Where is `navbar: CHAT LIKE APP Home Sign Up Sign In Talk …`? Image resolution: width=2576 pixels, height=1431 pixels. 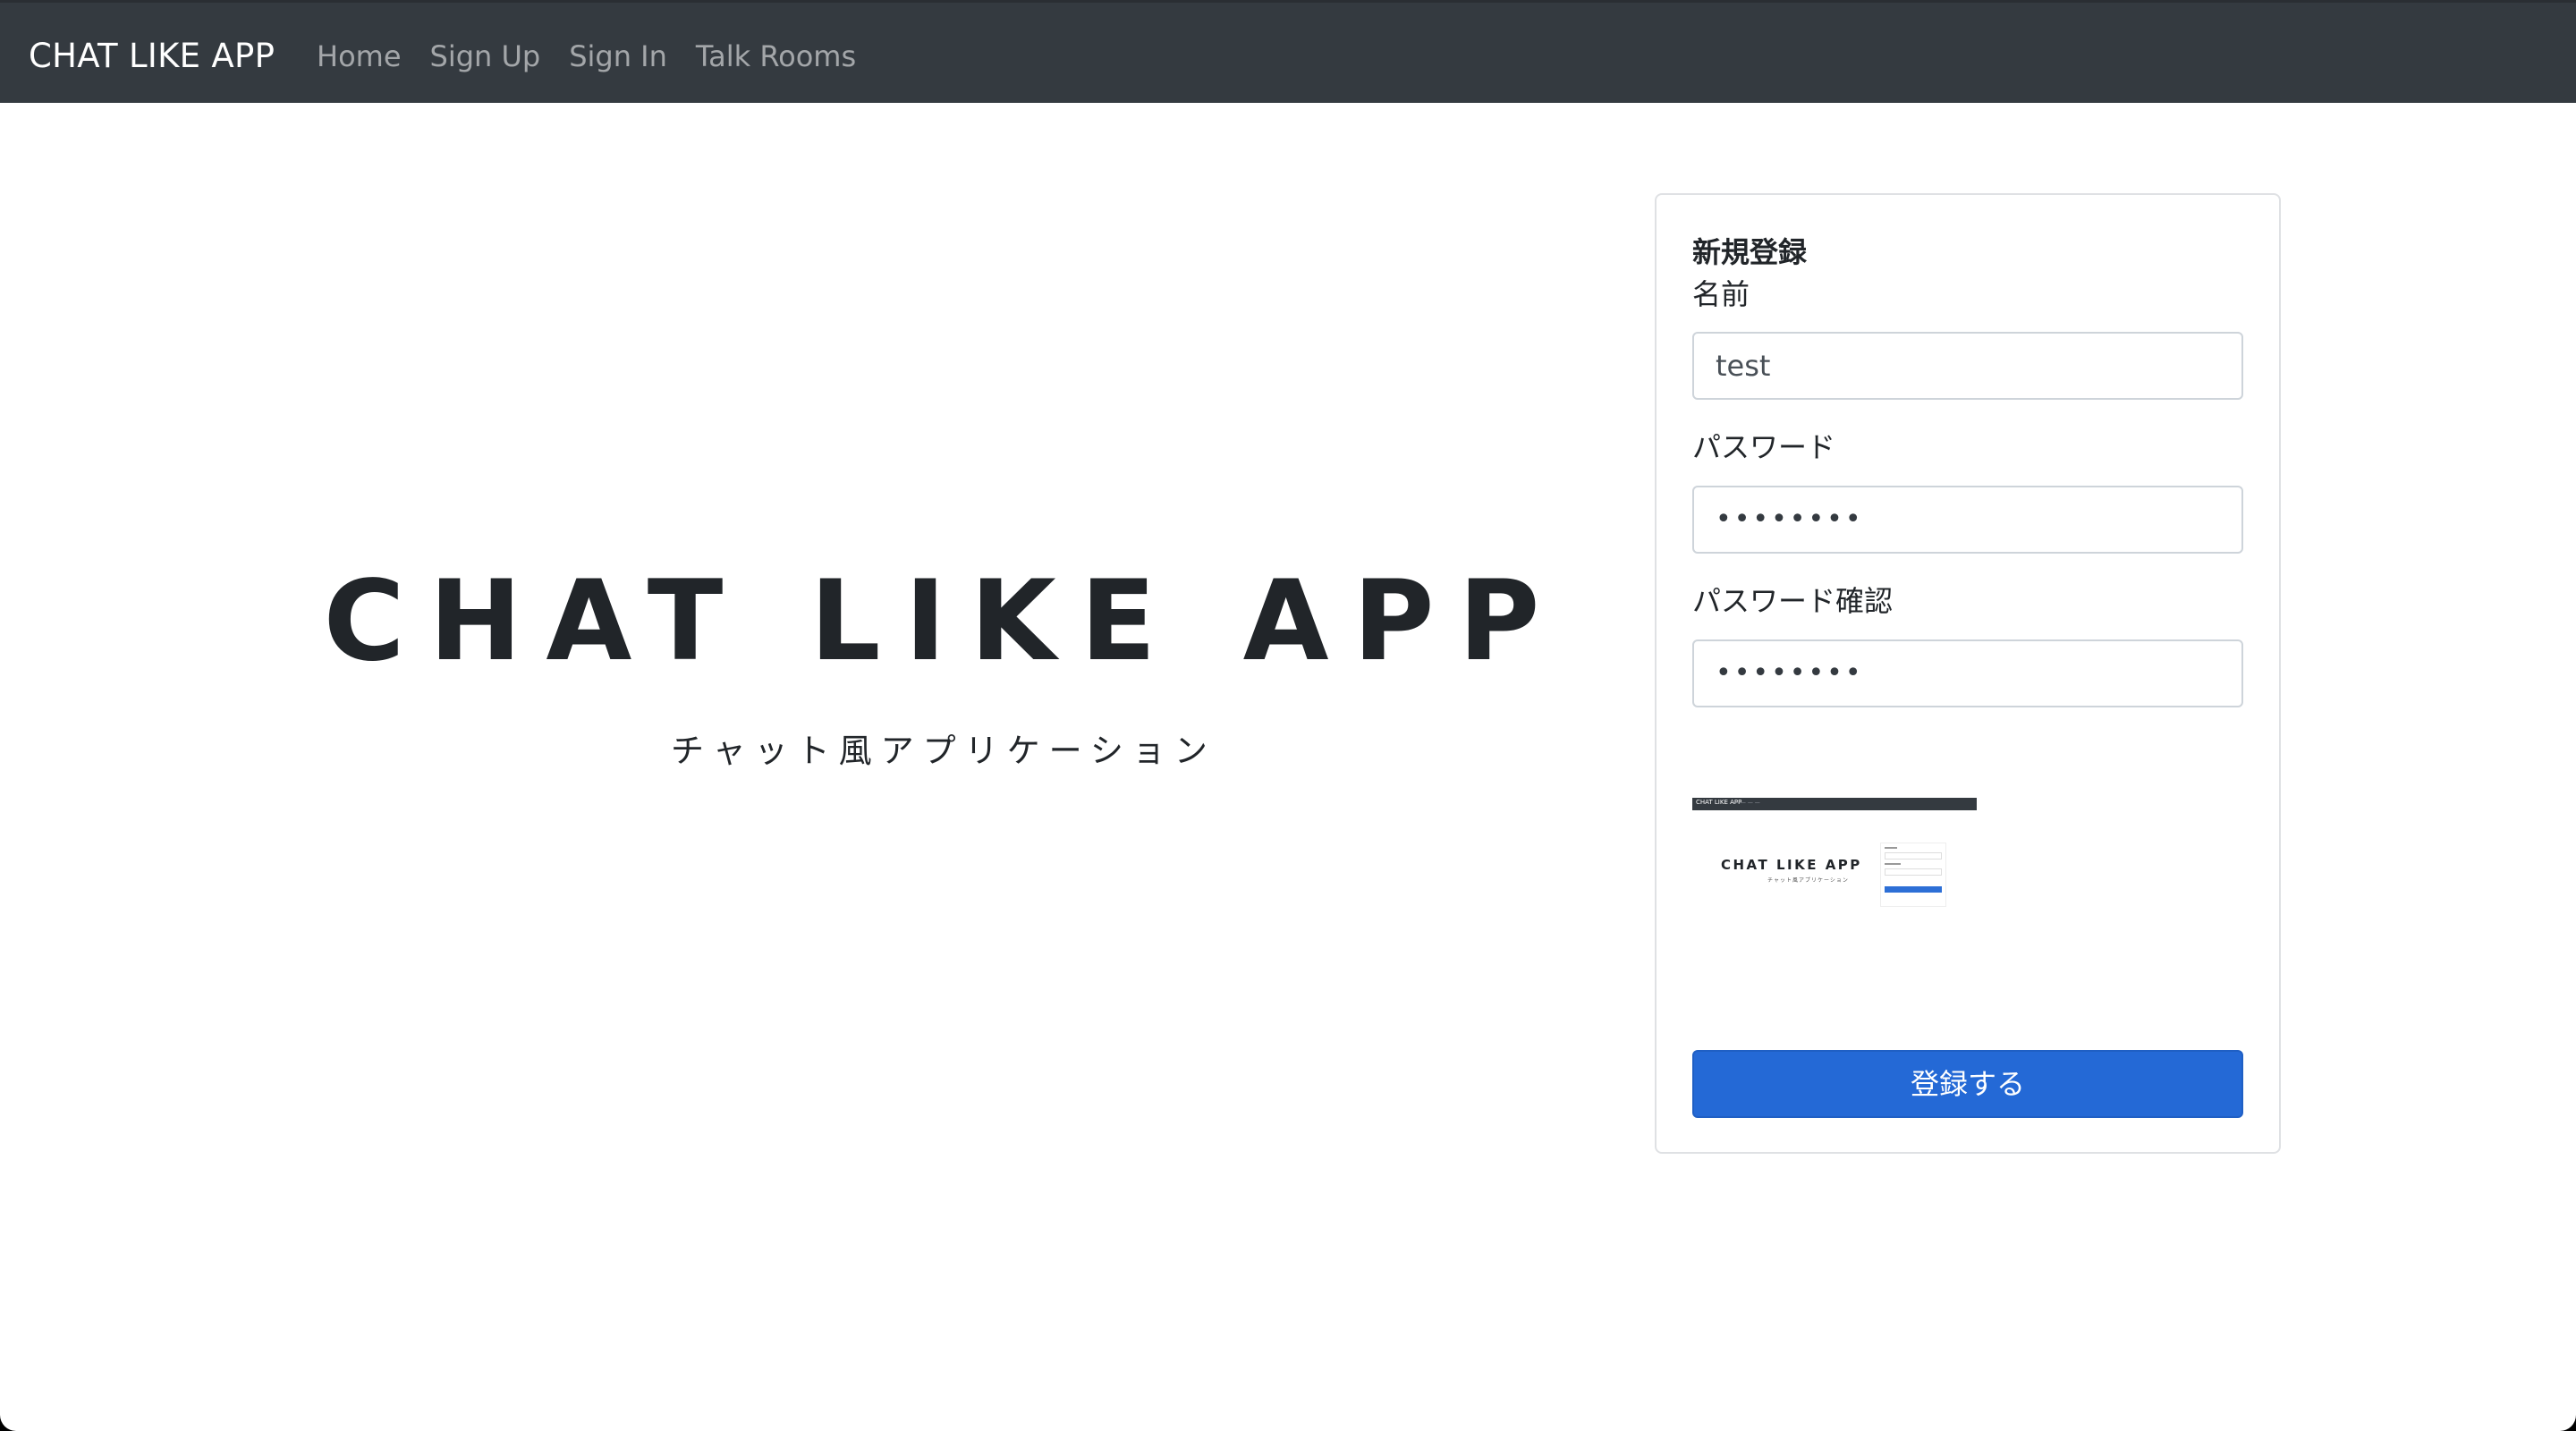 navbar: CHAT LIKE APP Home Sign Up Sign In Talk … is located at coordinates (1288, 52).